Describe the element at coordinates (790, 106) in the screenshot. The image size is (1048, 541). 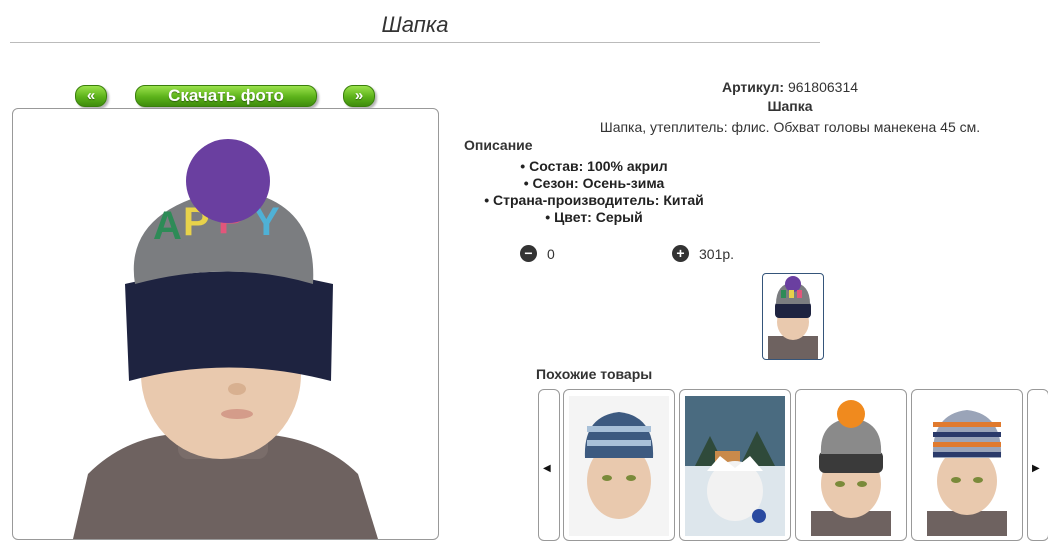
I see `product-name: Шапка` at that location.